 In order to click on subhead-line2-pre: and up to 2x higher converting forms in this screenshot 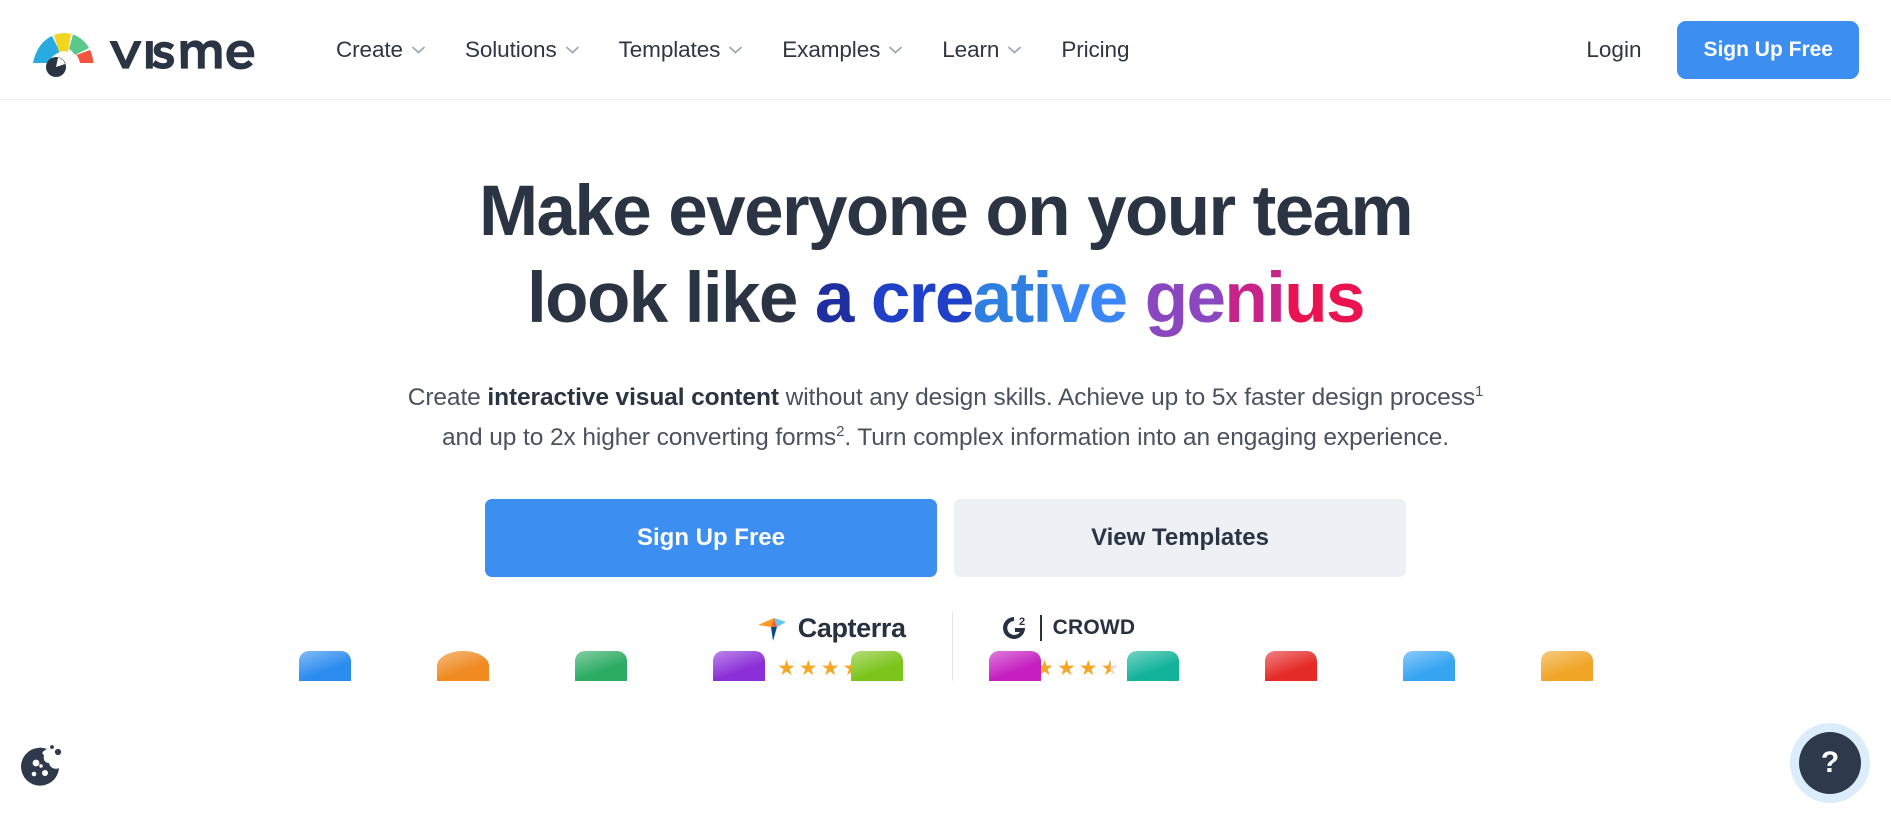, I will do `click(639, 437)`.